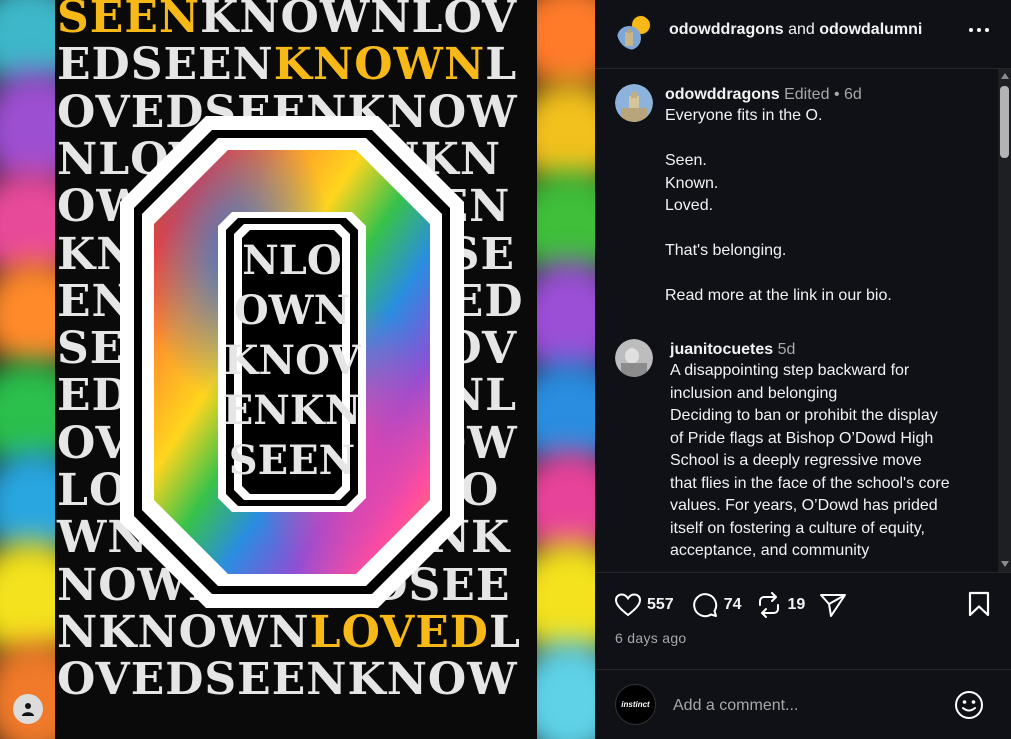  I want to click on poster-word-line: EDSEENKNOWNL, so click(287, 64).